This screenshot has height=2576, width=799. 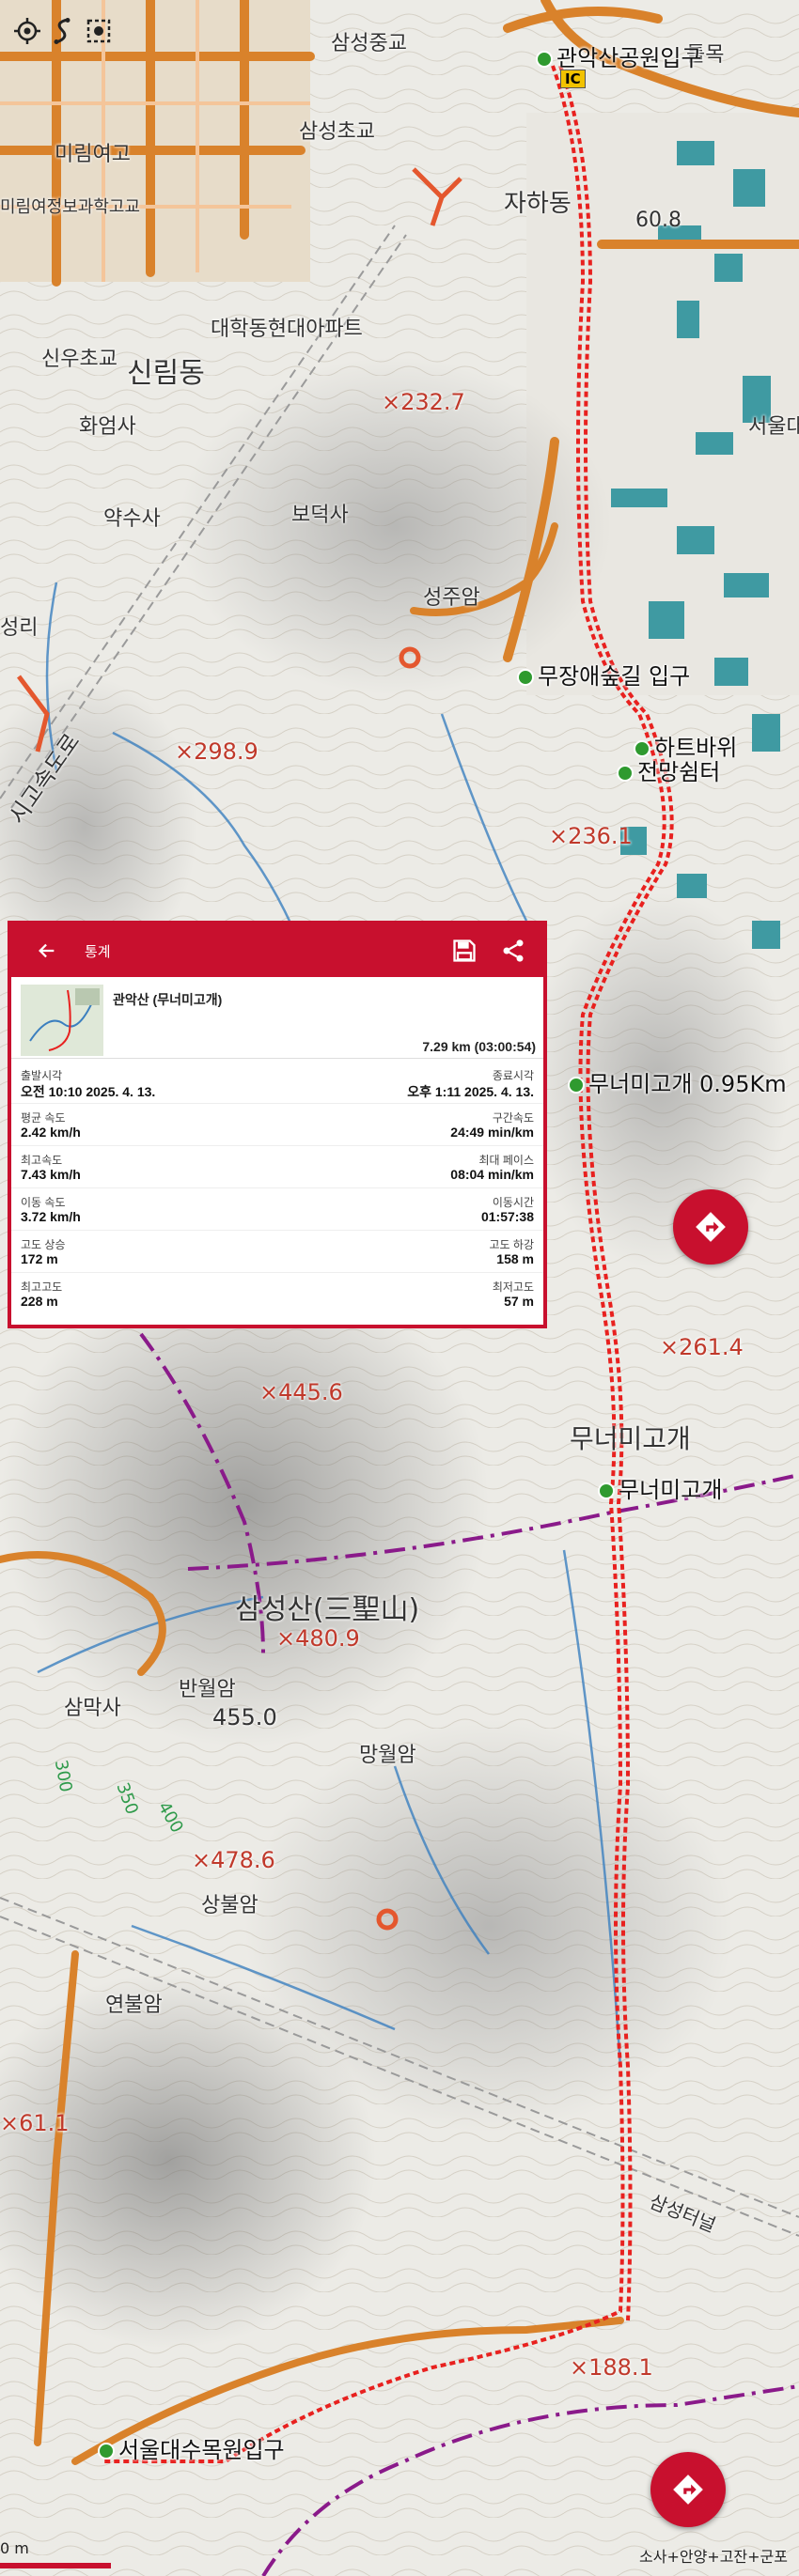 I want to click on stat-value: 오후 1:11 2025. 4. 13., so click(x=470, y=1091).